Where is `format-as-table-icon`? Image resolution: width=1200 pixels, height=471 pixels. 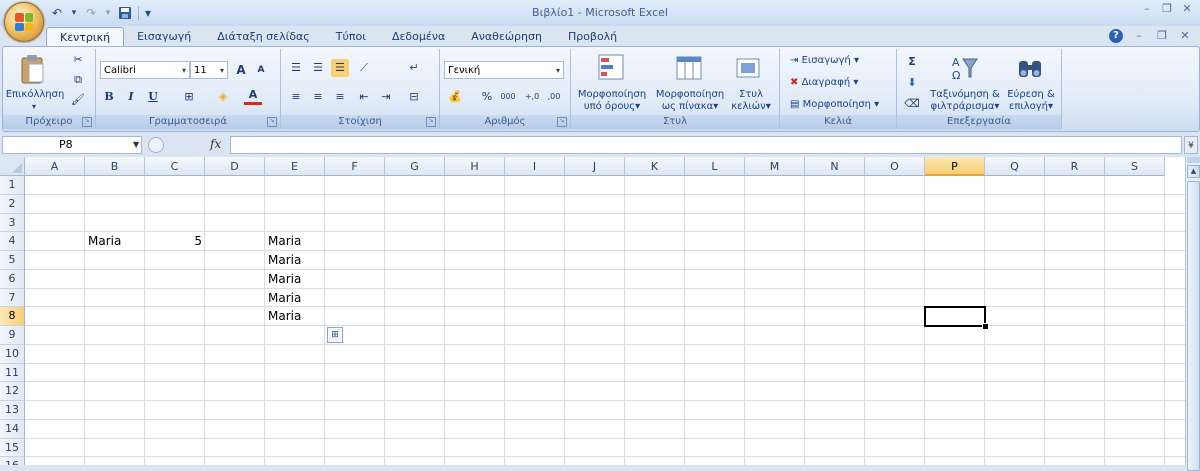
format-as-table-icon is located at coordinates (690, 68).